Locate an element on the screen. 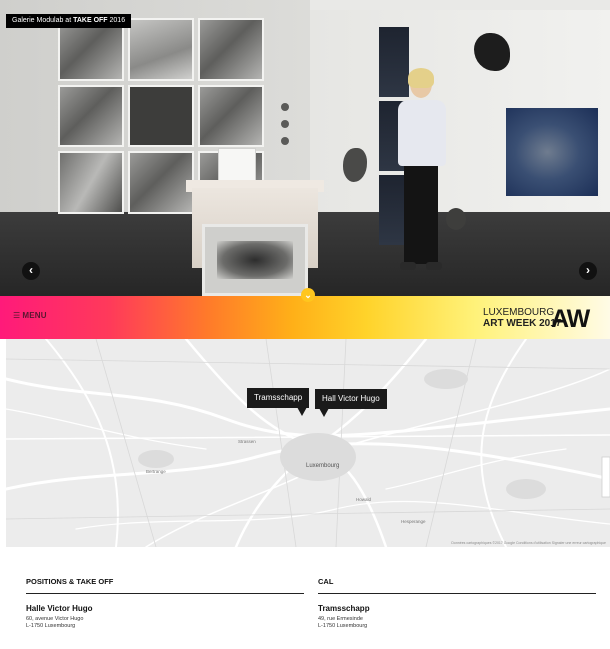 The width and height of the screenshot is (610, 649). venue-name: Tramsschapp is located at coordinates (344, 608).